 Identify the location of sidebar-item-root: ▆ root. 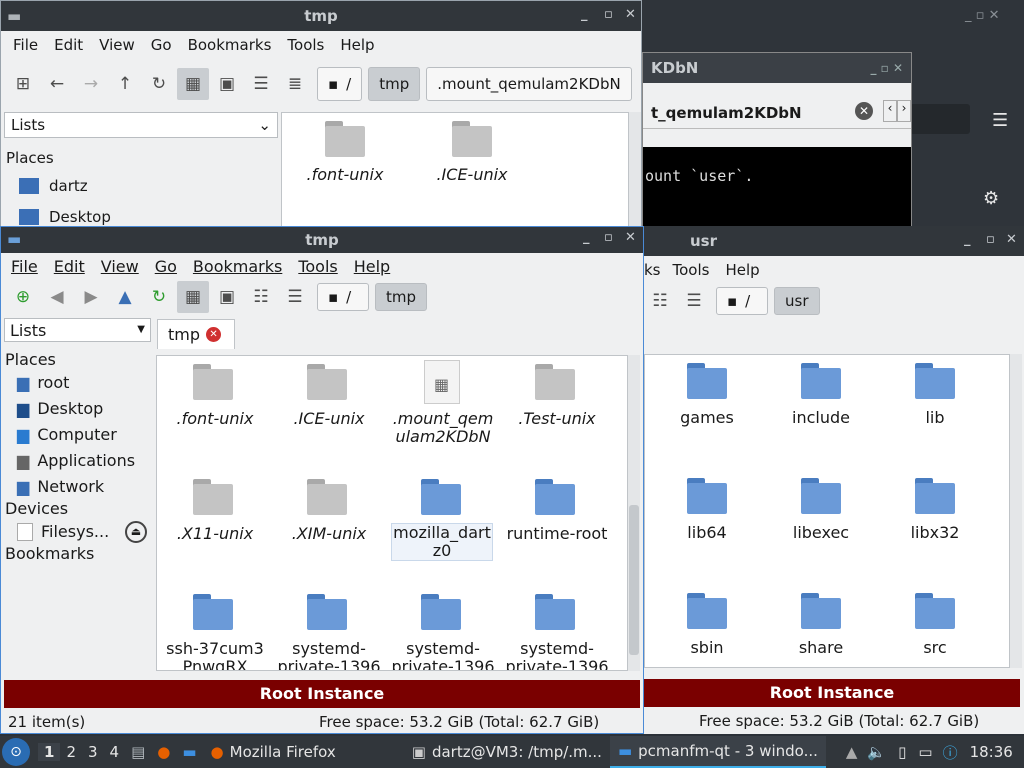
(43, 382).